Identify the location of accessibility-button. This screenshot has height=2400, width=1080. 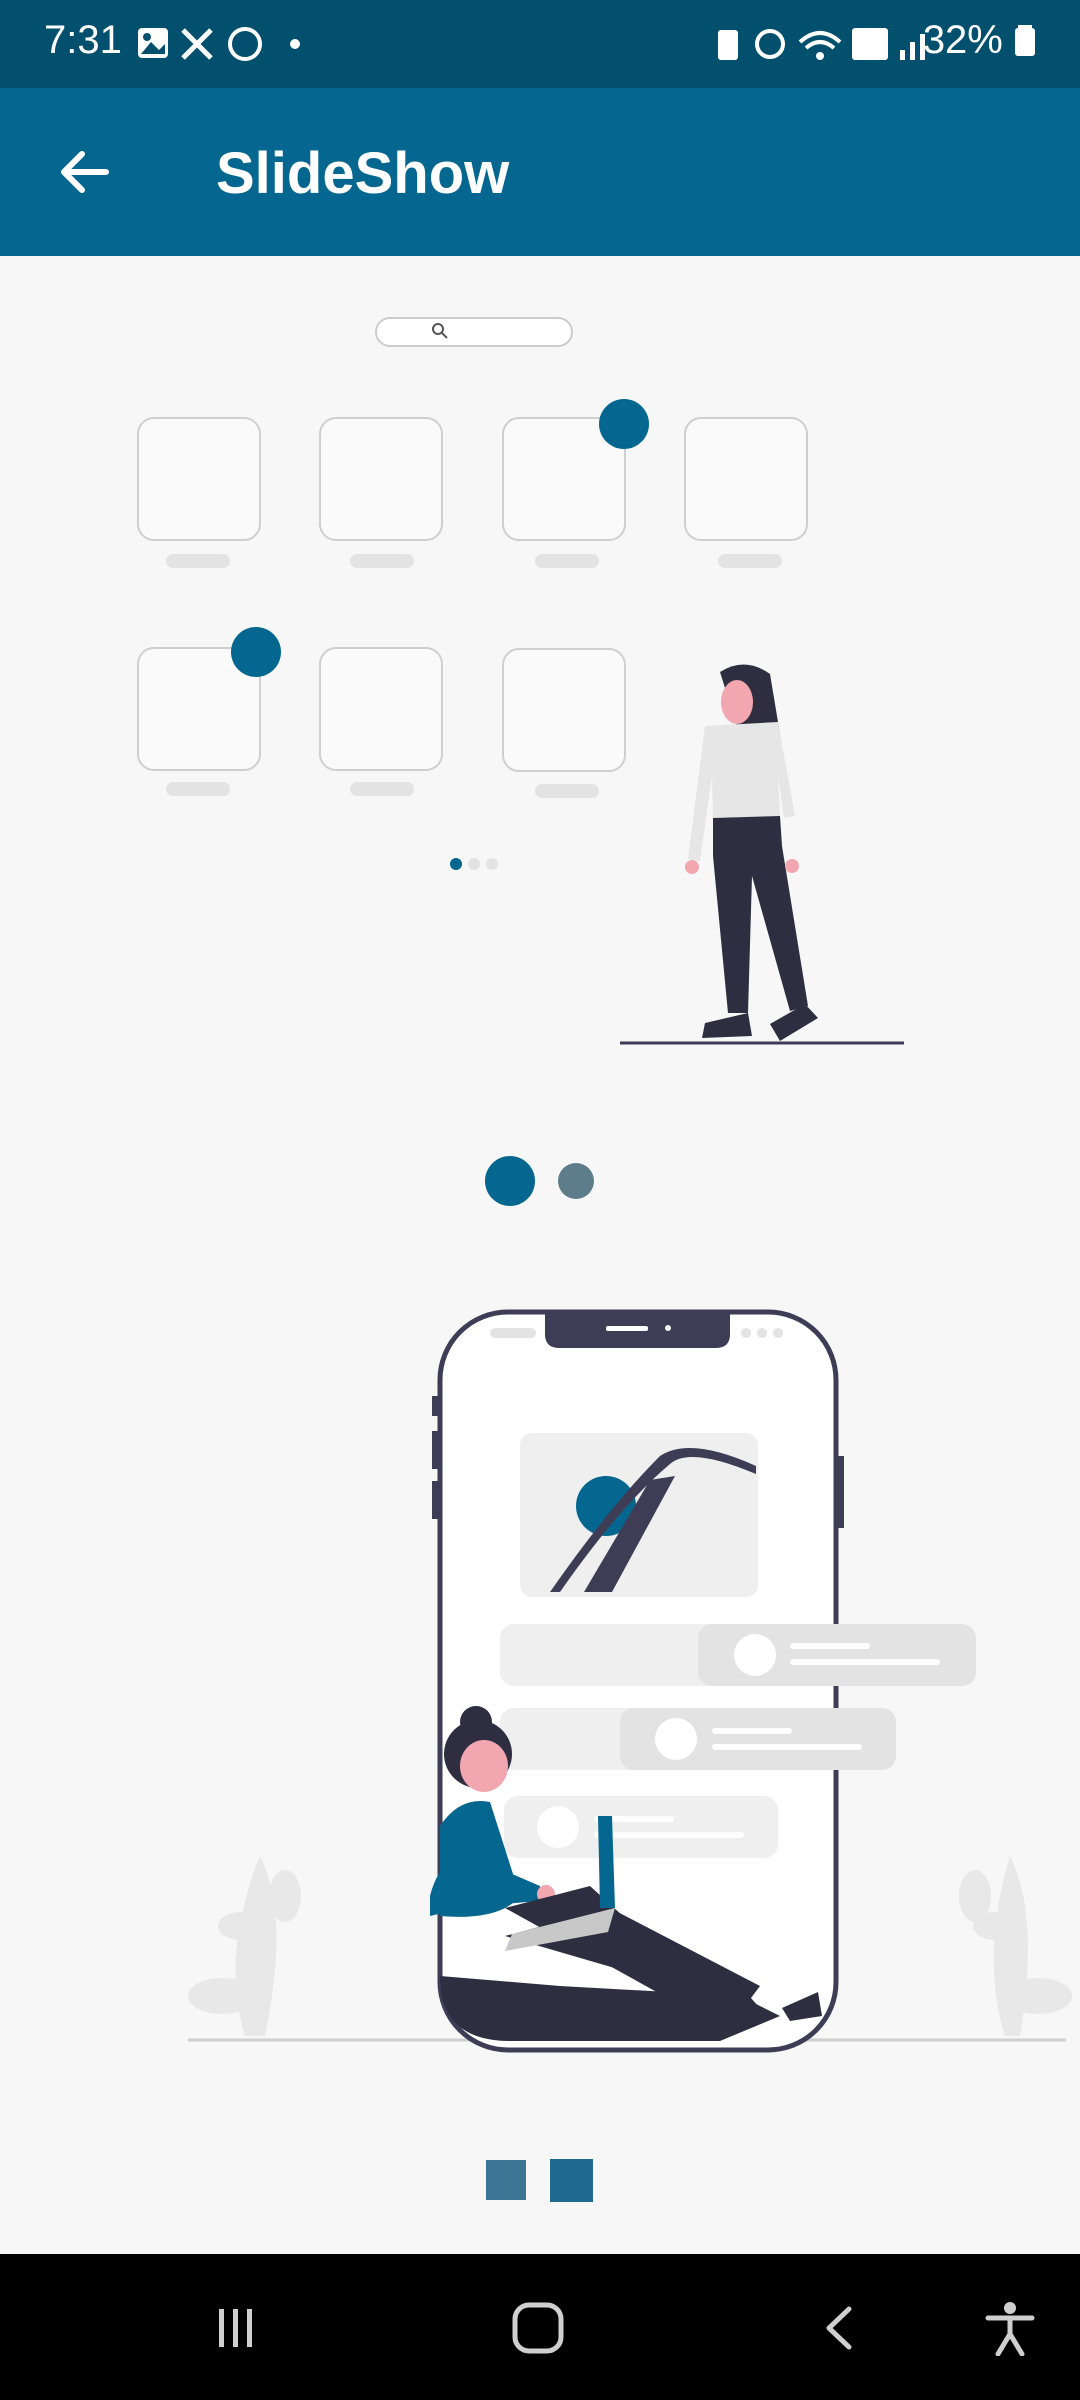
(1010, 2328).